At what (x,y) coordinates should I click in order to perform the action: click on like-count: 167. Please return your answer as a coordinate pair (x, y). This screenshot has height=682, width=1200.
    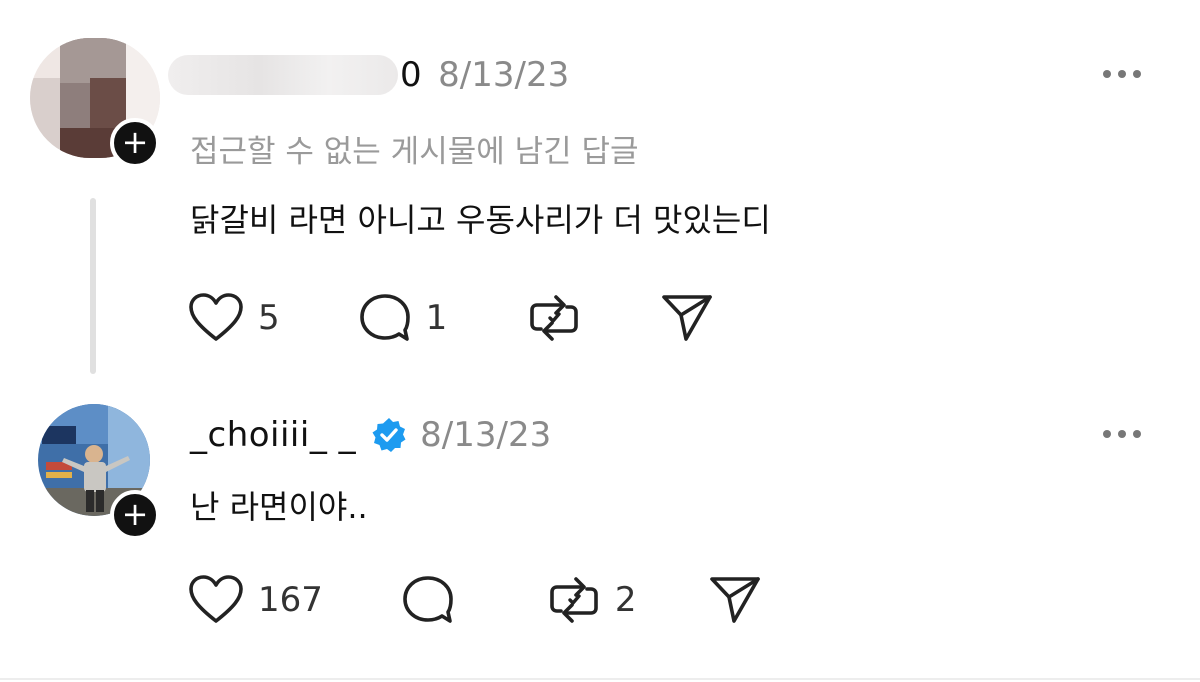
    Looking at the image, I should click on (290, 600).